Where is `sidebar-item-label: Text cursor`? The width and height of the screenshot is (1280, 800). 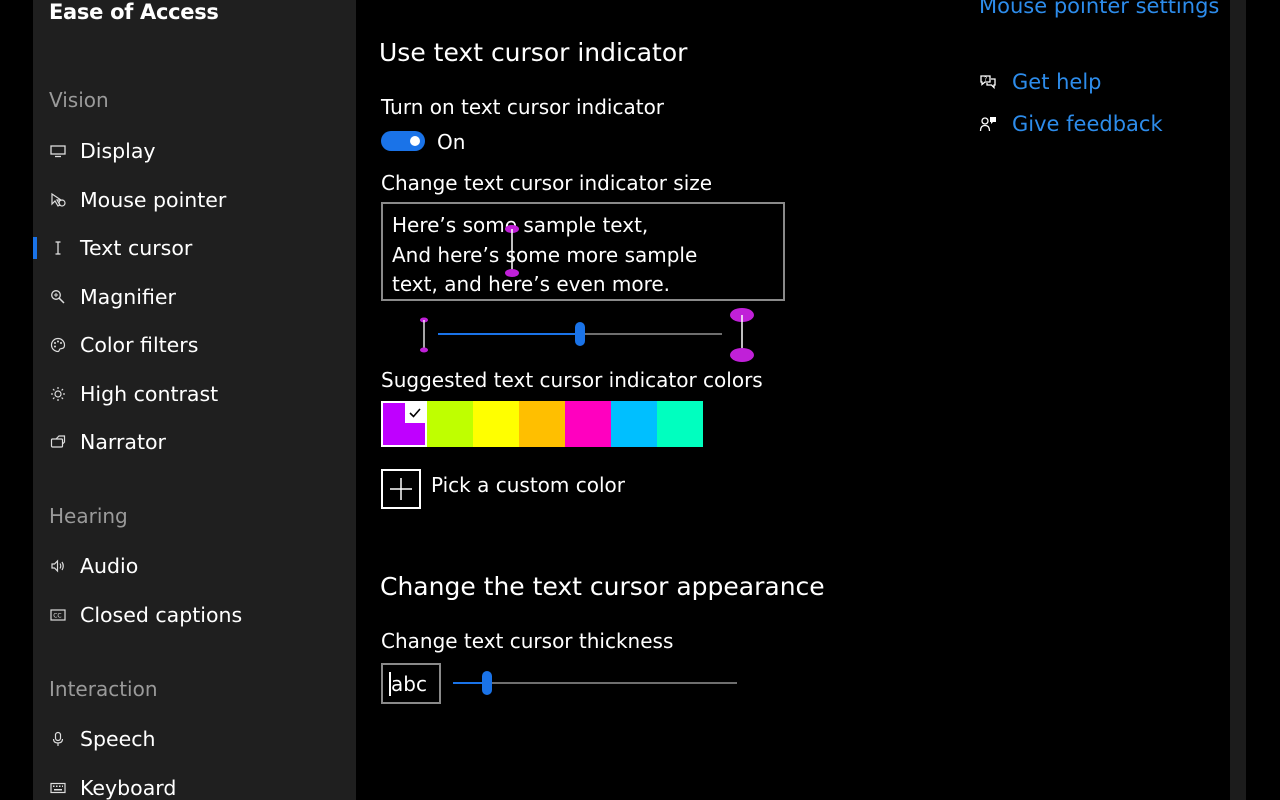
sidebar-item-label: Text cursor is located at coordinates (136, 248).